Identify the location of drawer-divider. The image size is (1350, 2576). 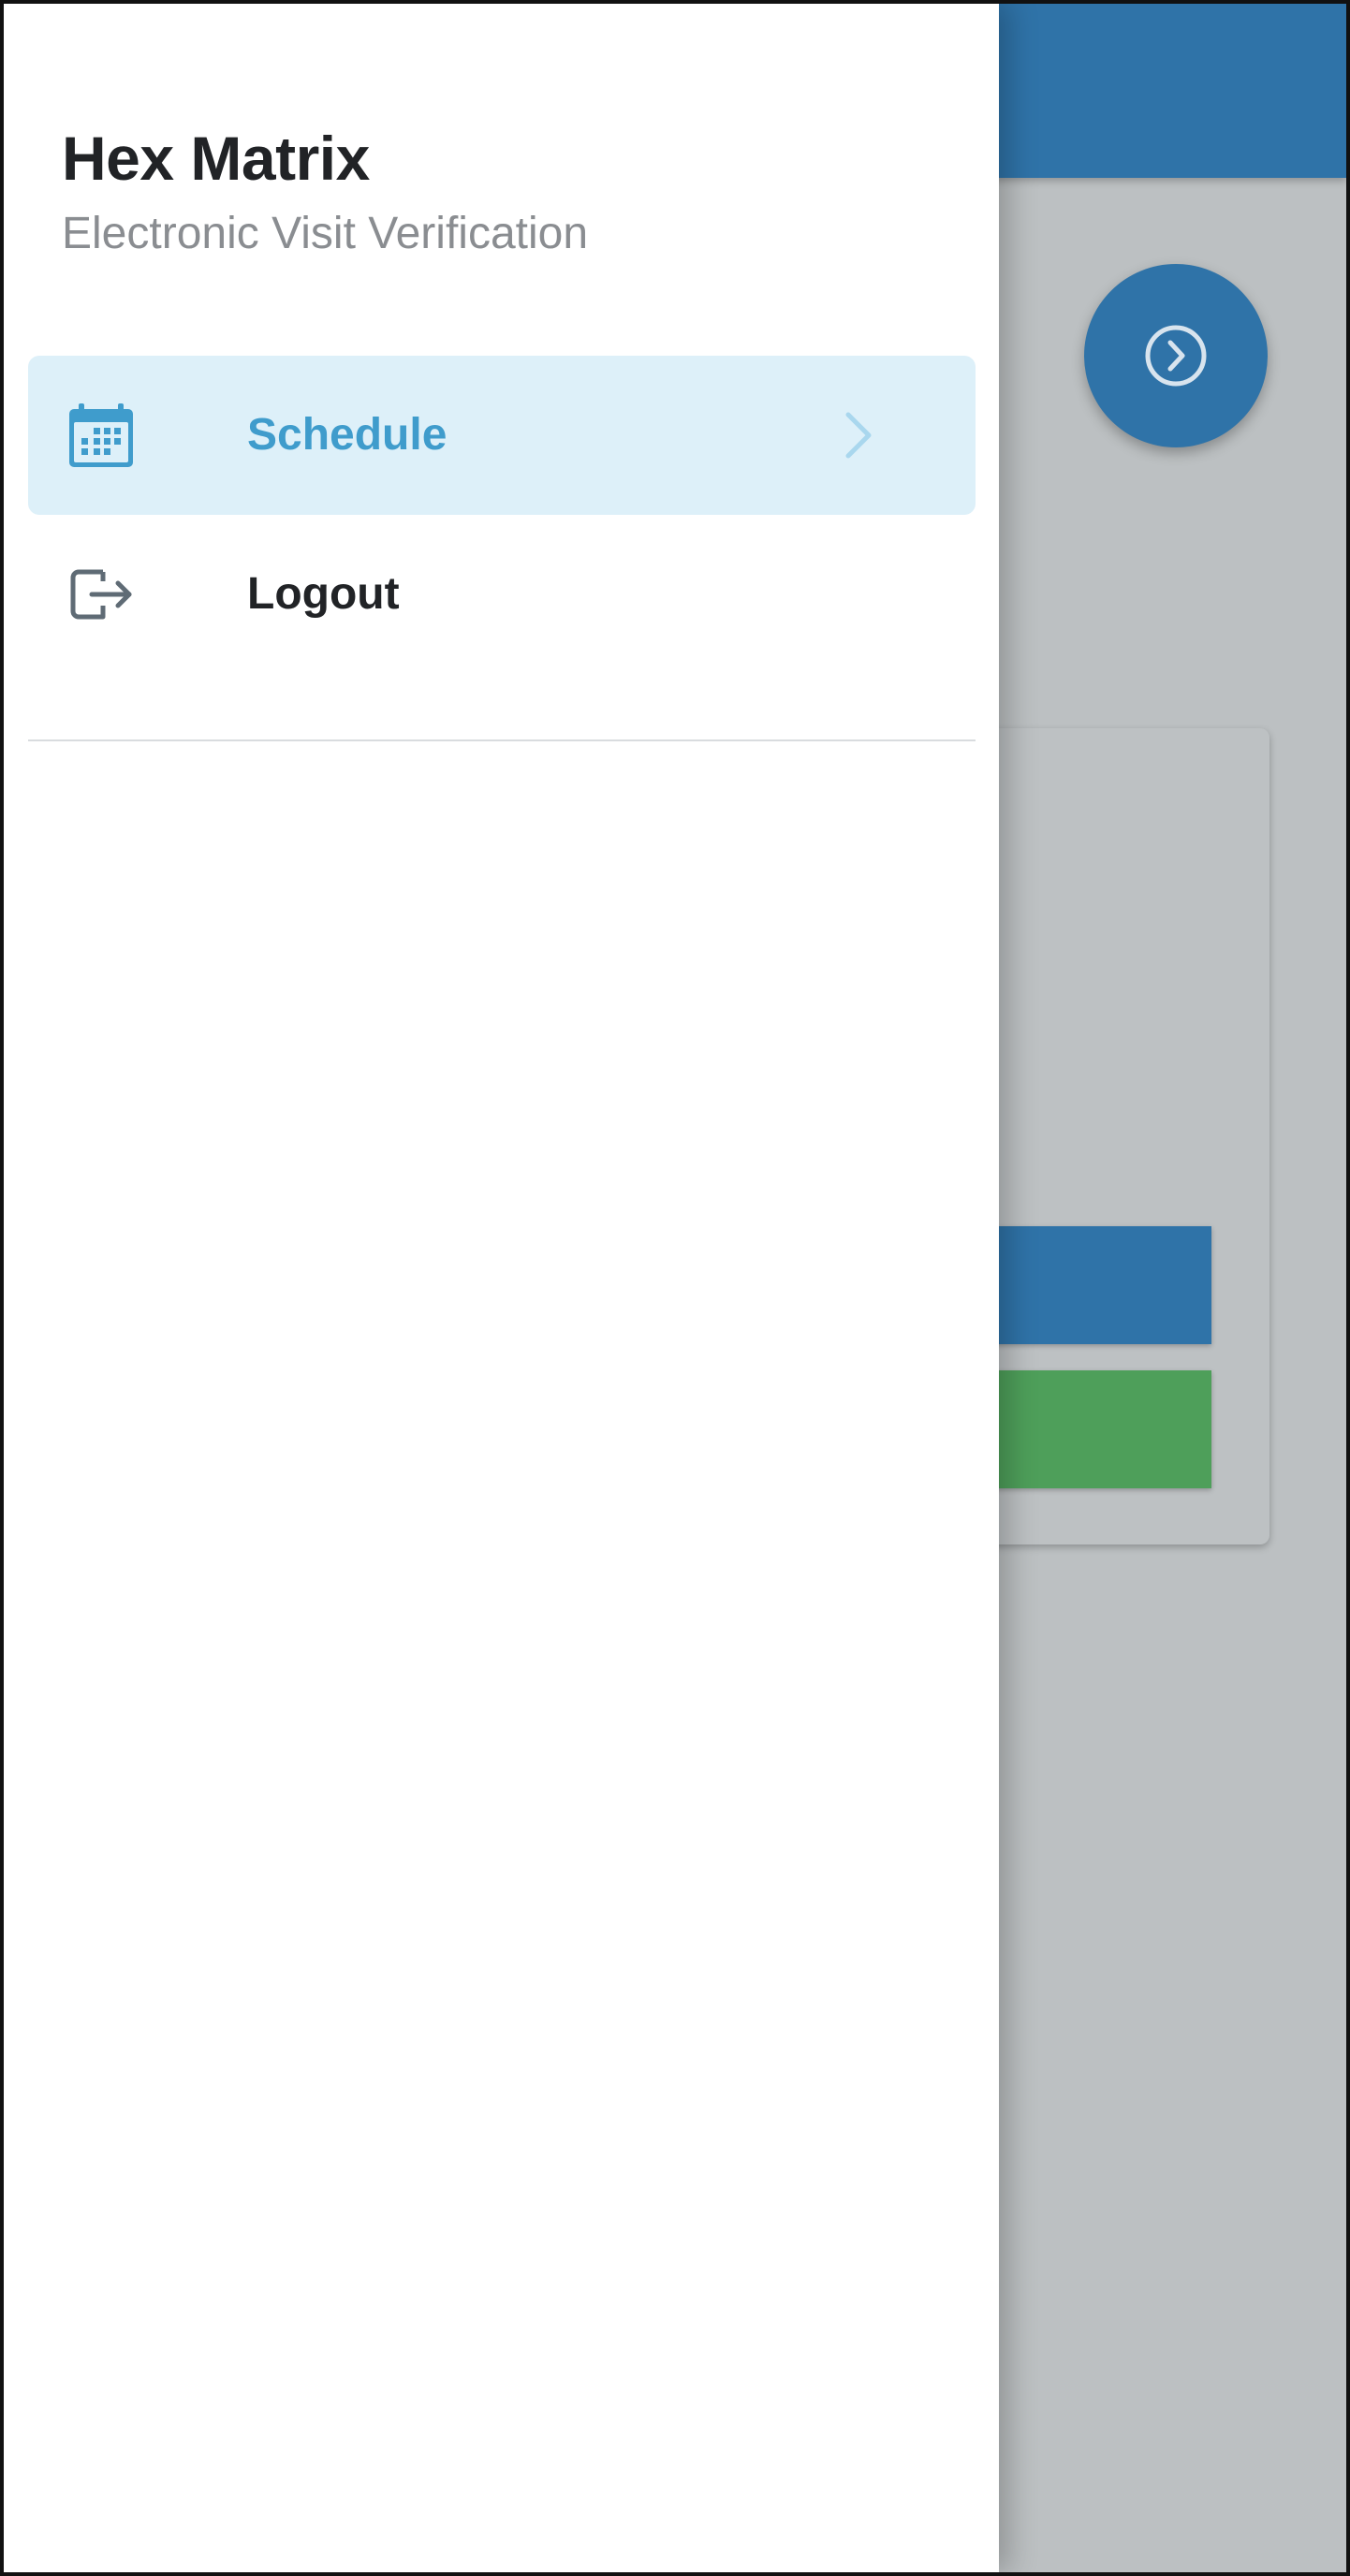
(502, 740).